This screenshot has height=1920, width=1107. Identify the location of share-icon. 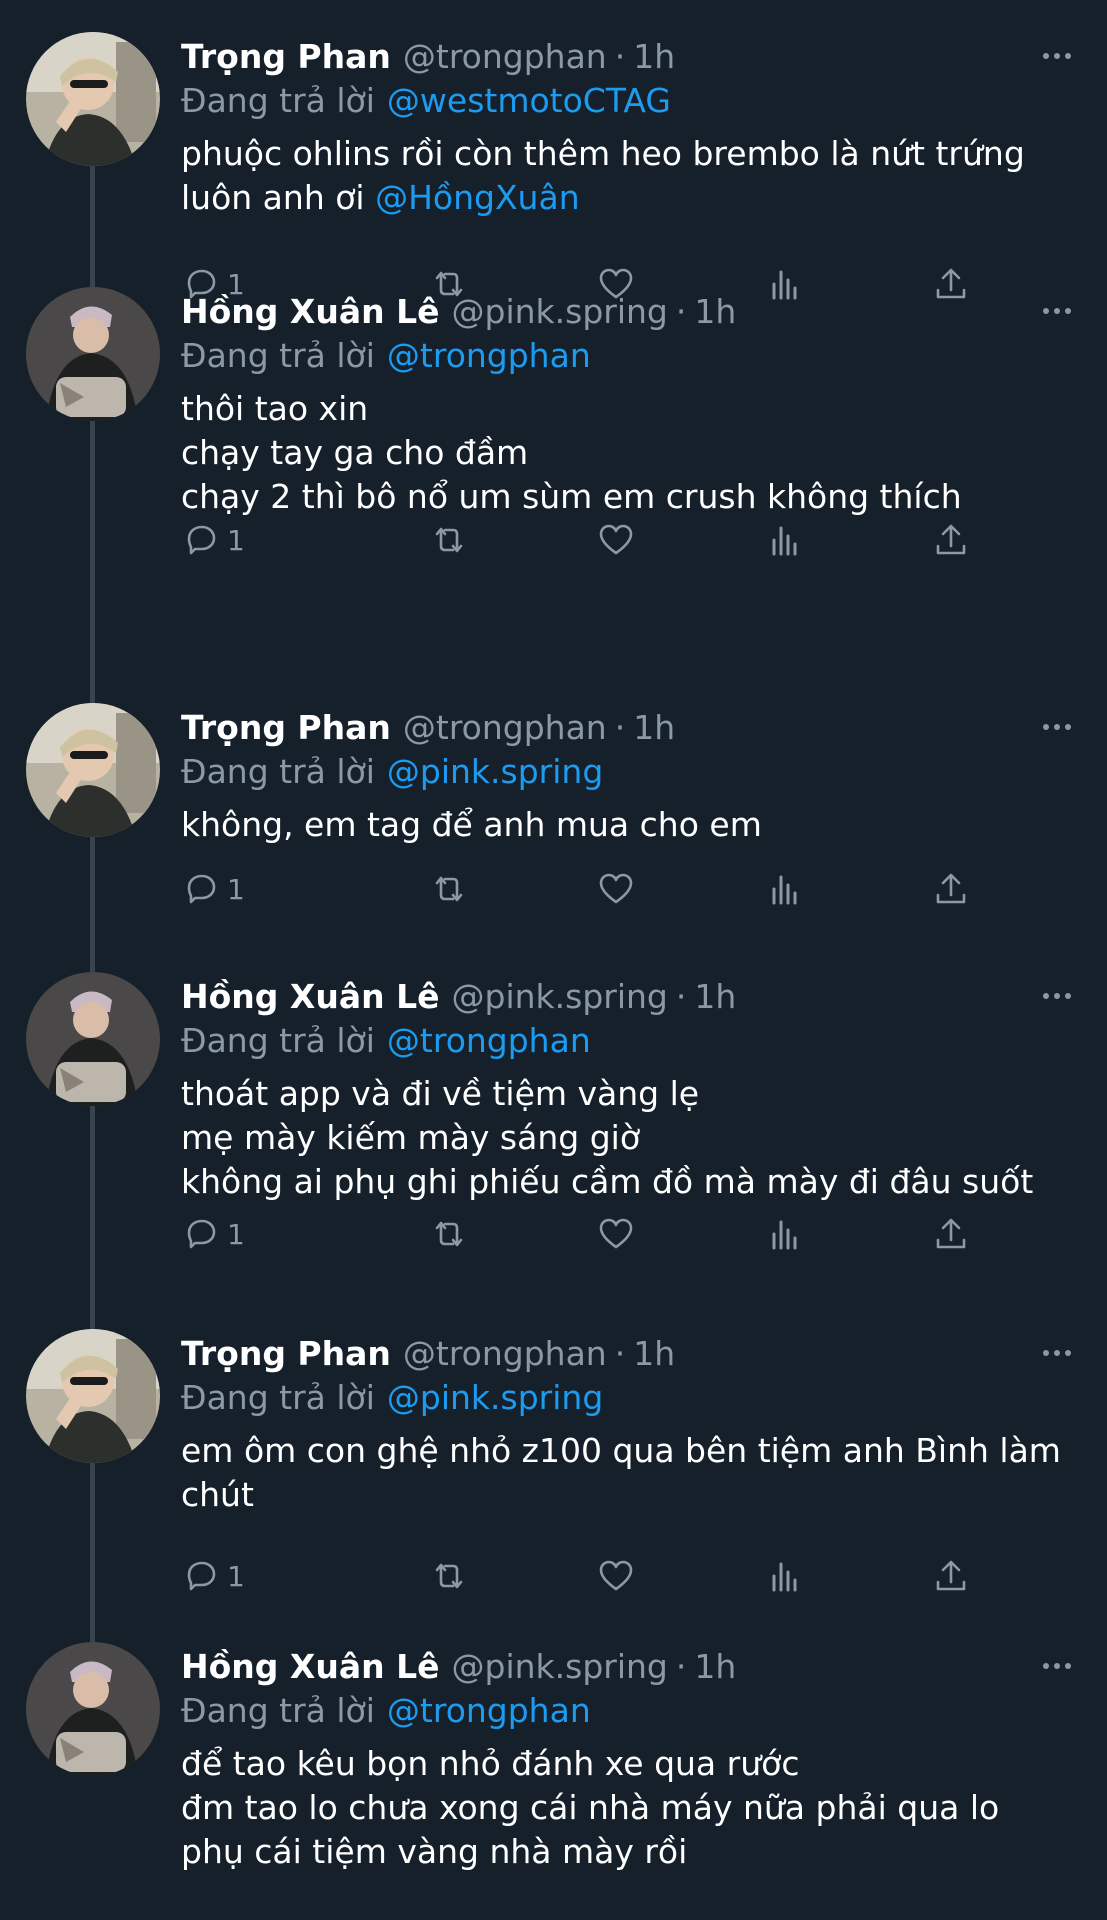
(951, 888).